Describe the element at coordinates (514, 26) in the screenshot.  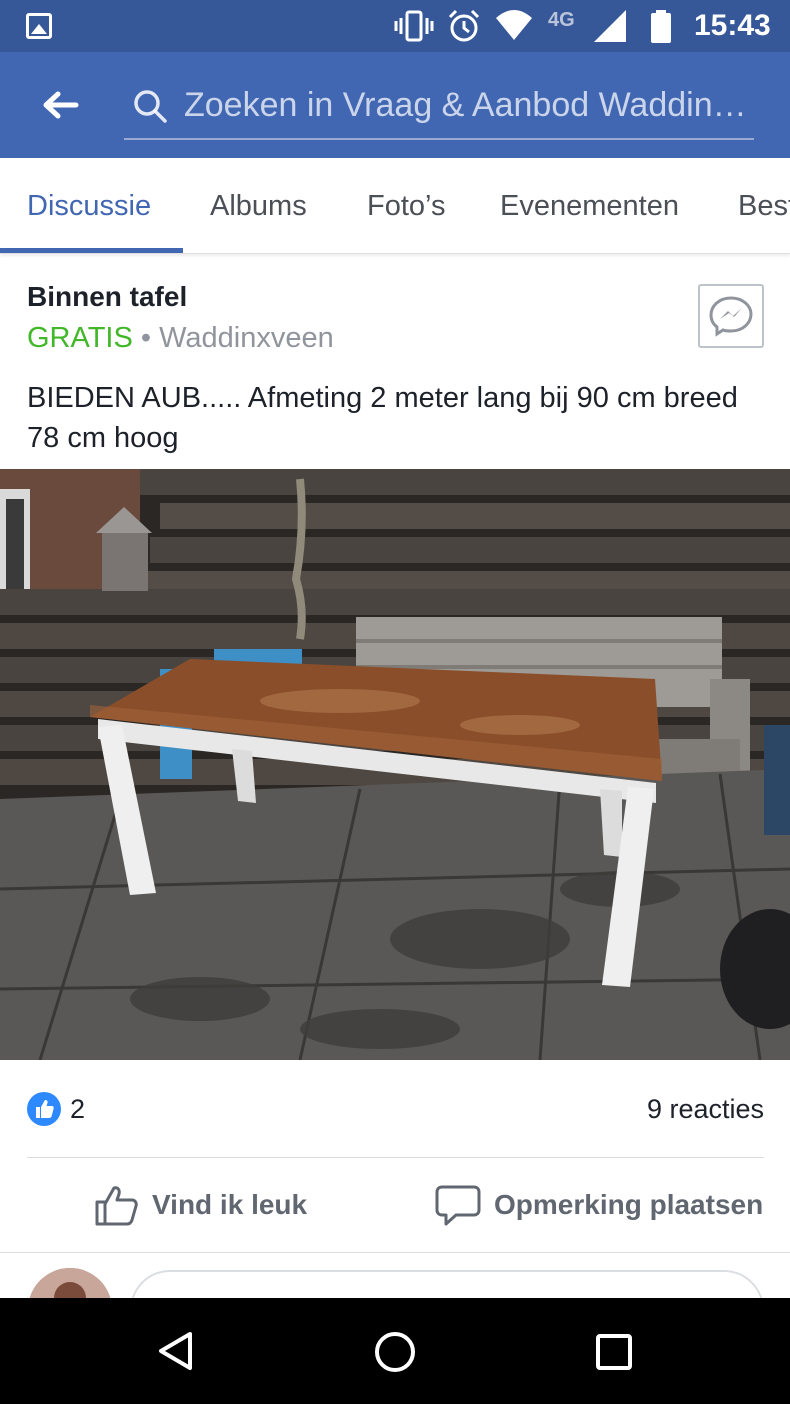
I see `wifi-icon` at that location.